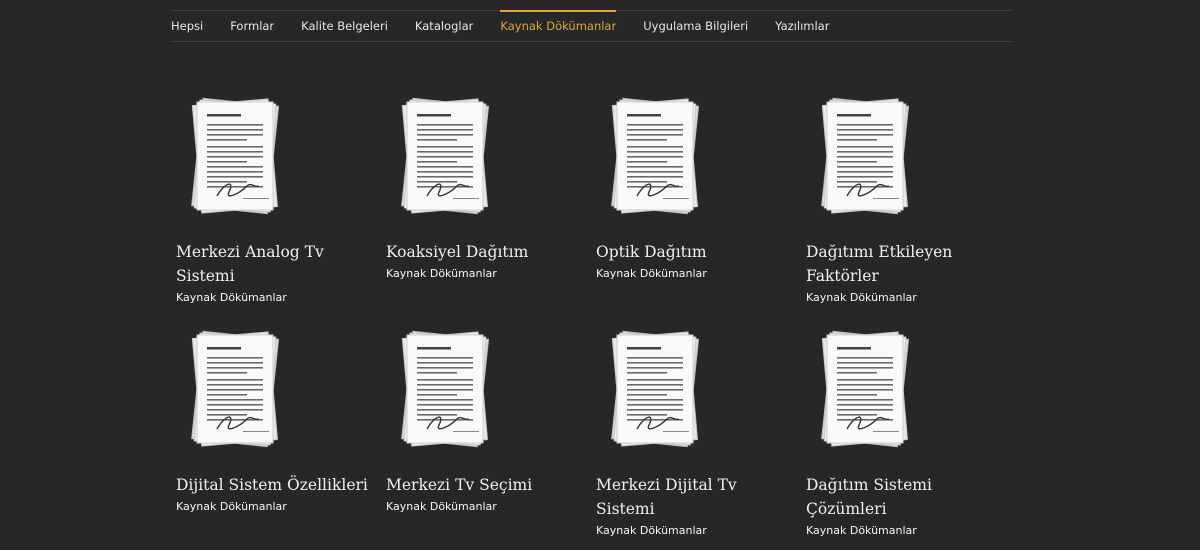 The width and height of the screenshot is (1200, 550). What do you see at coordinates (252, 26) in the screenshot?
I see `filter-tab-formlar: Formlar` at bounding box center [252, 26].